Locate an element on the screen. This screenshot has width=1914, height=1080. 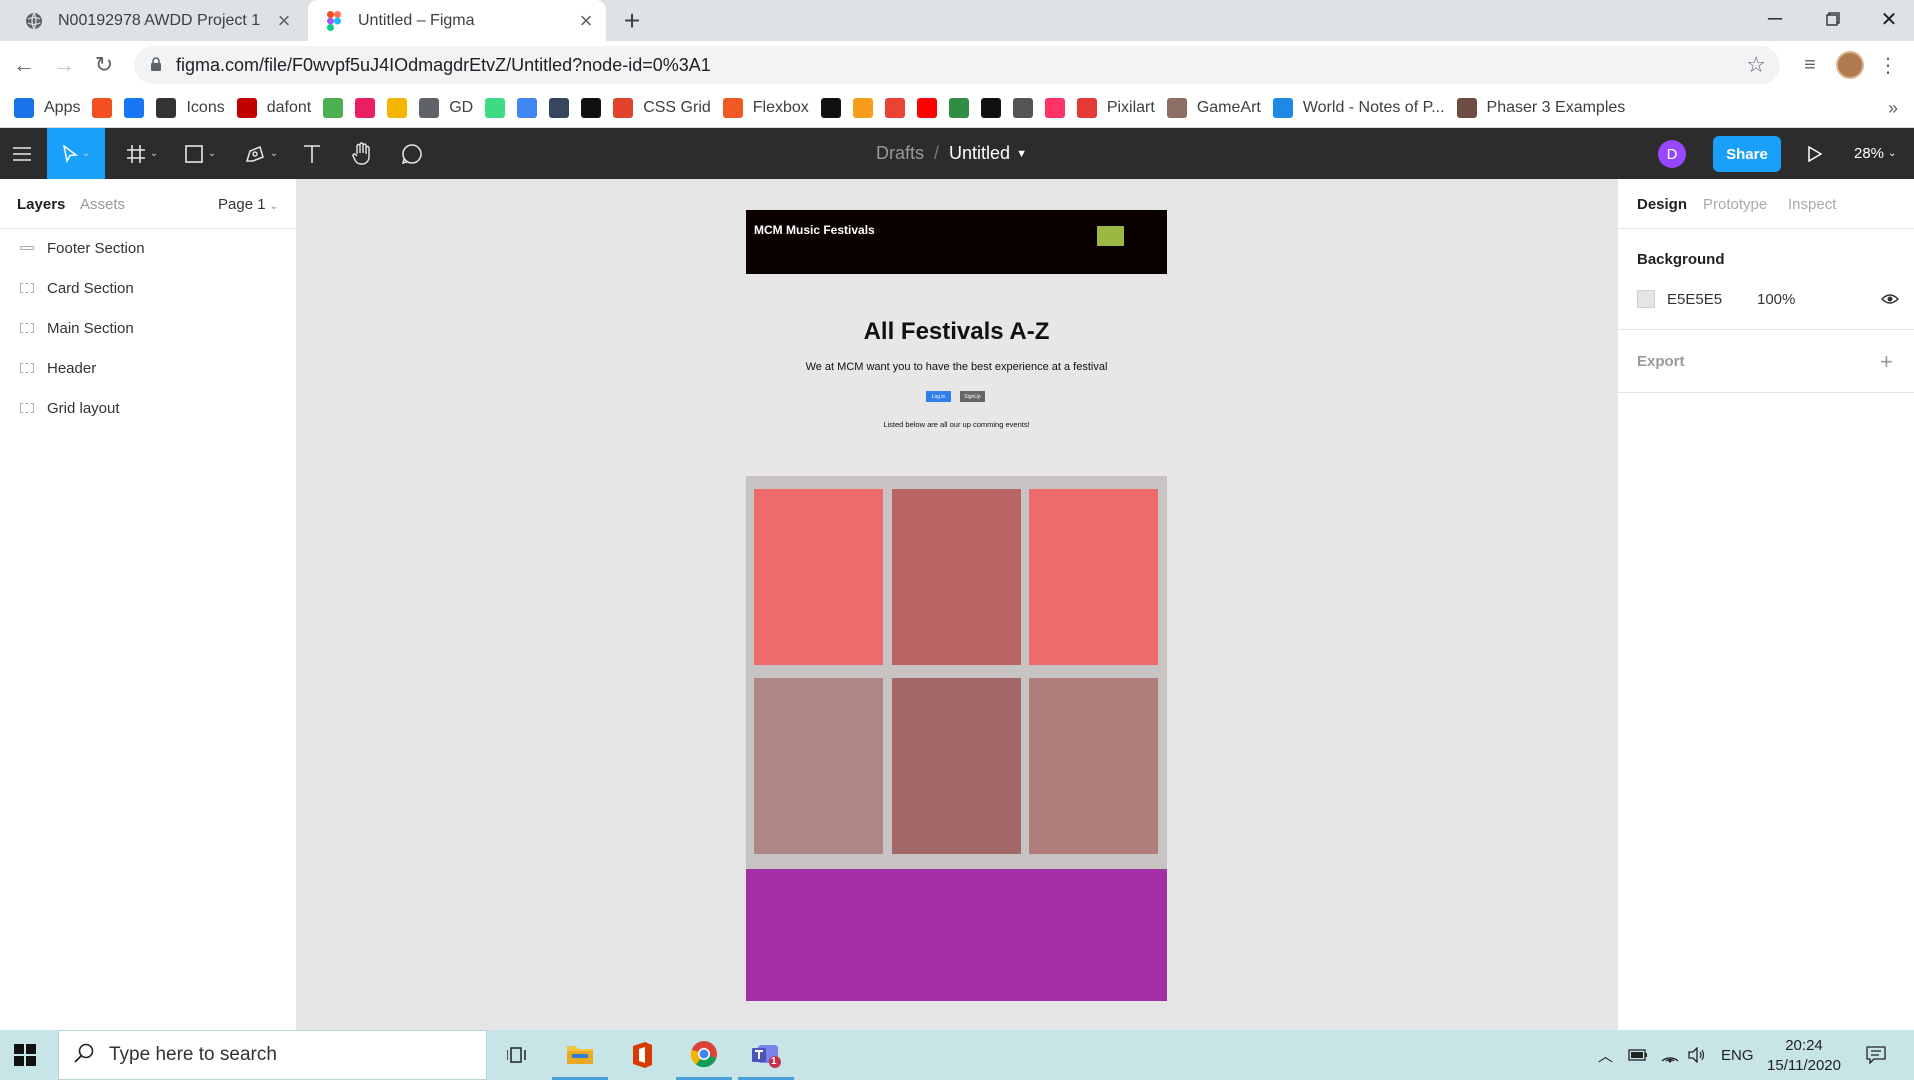
bookmark-star-icon: ☆ is located at coordinates (1756, 65).